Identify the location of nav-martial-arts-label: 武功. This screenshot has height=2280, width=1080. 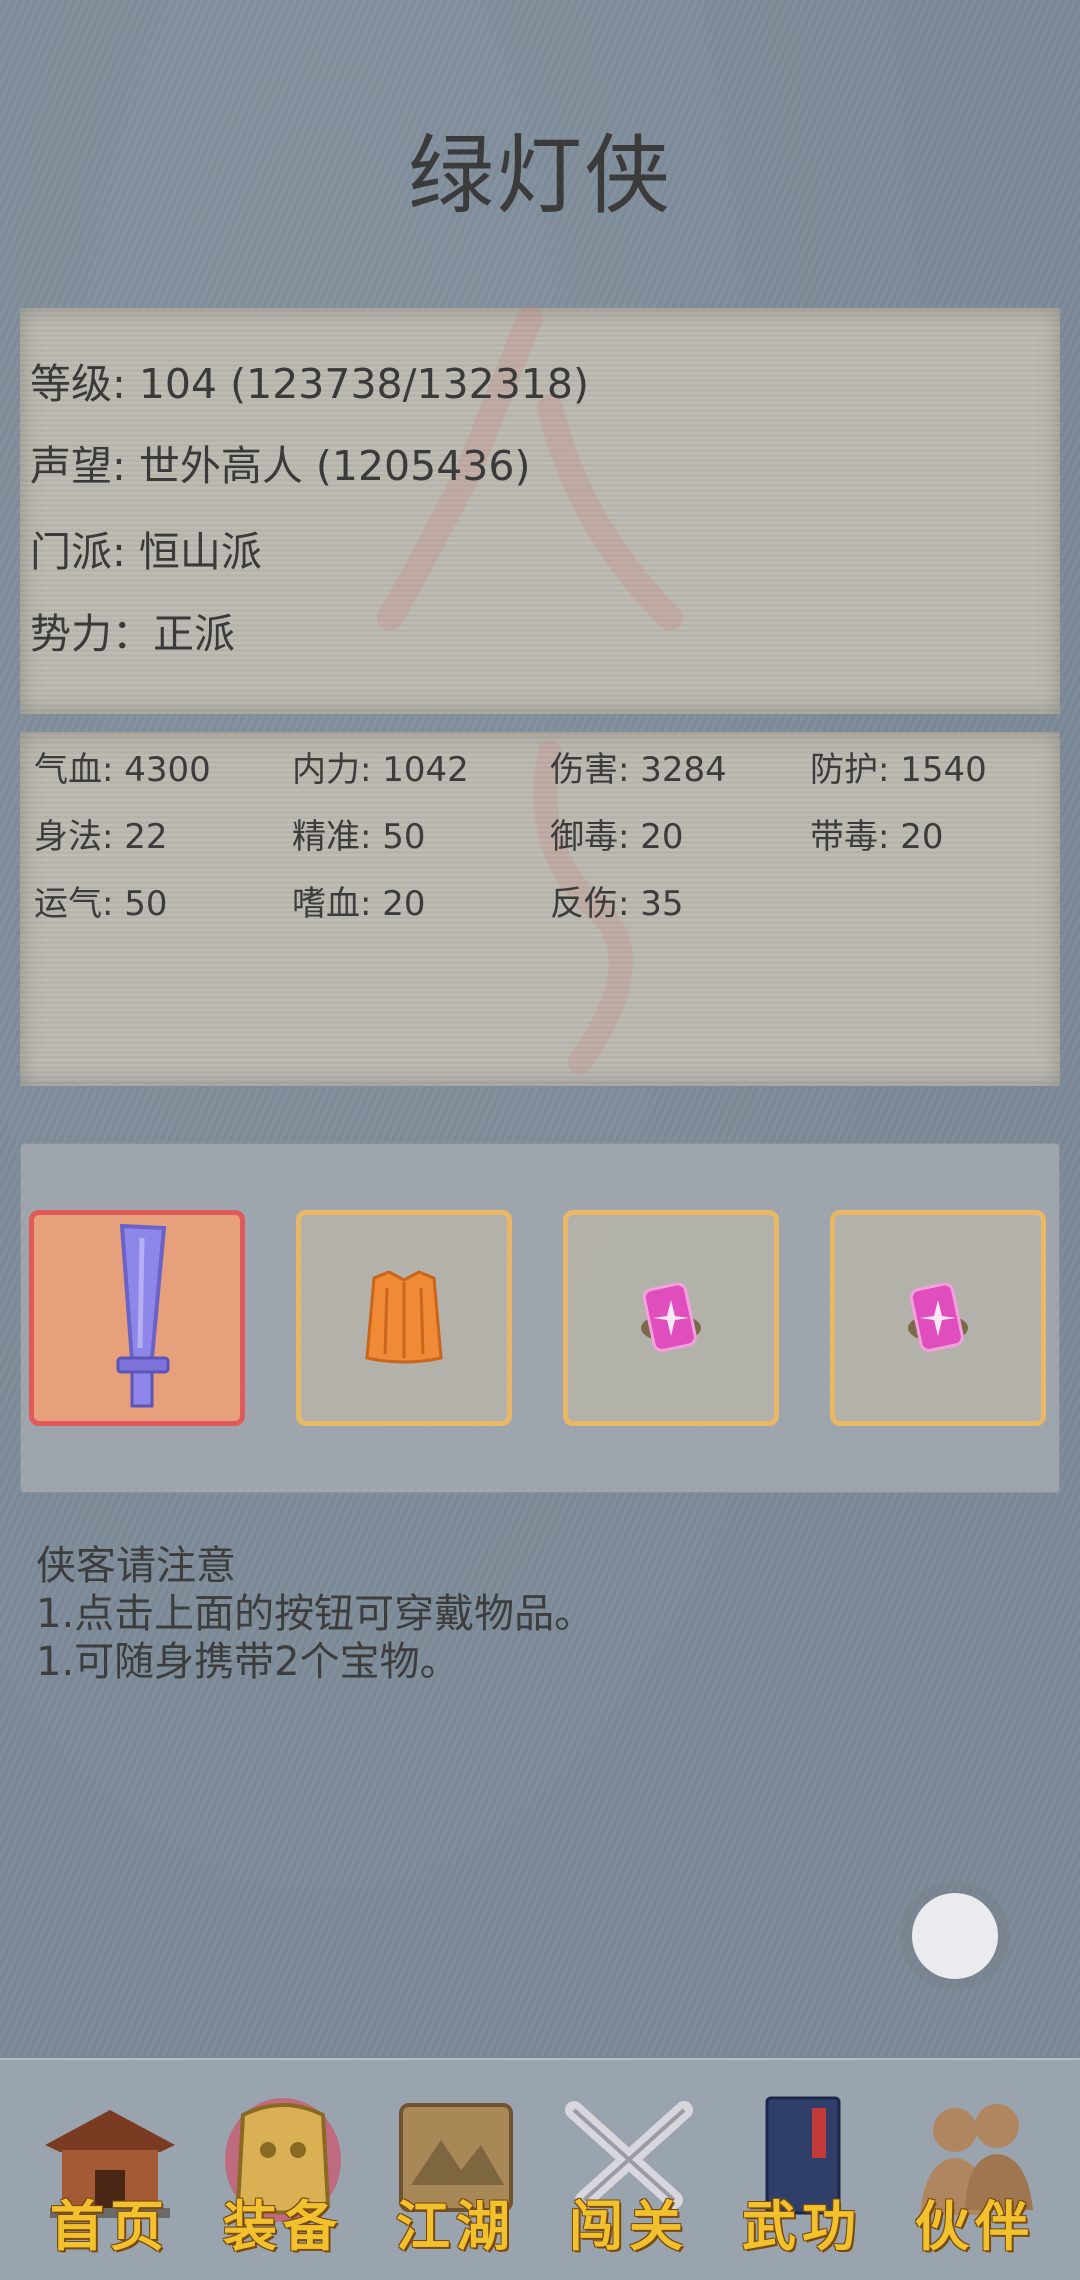
(802, 2226).